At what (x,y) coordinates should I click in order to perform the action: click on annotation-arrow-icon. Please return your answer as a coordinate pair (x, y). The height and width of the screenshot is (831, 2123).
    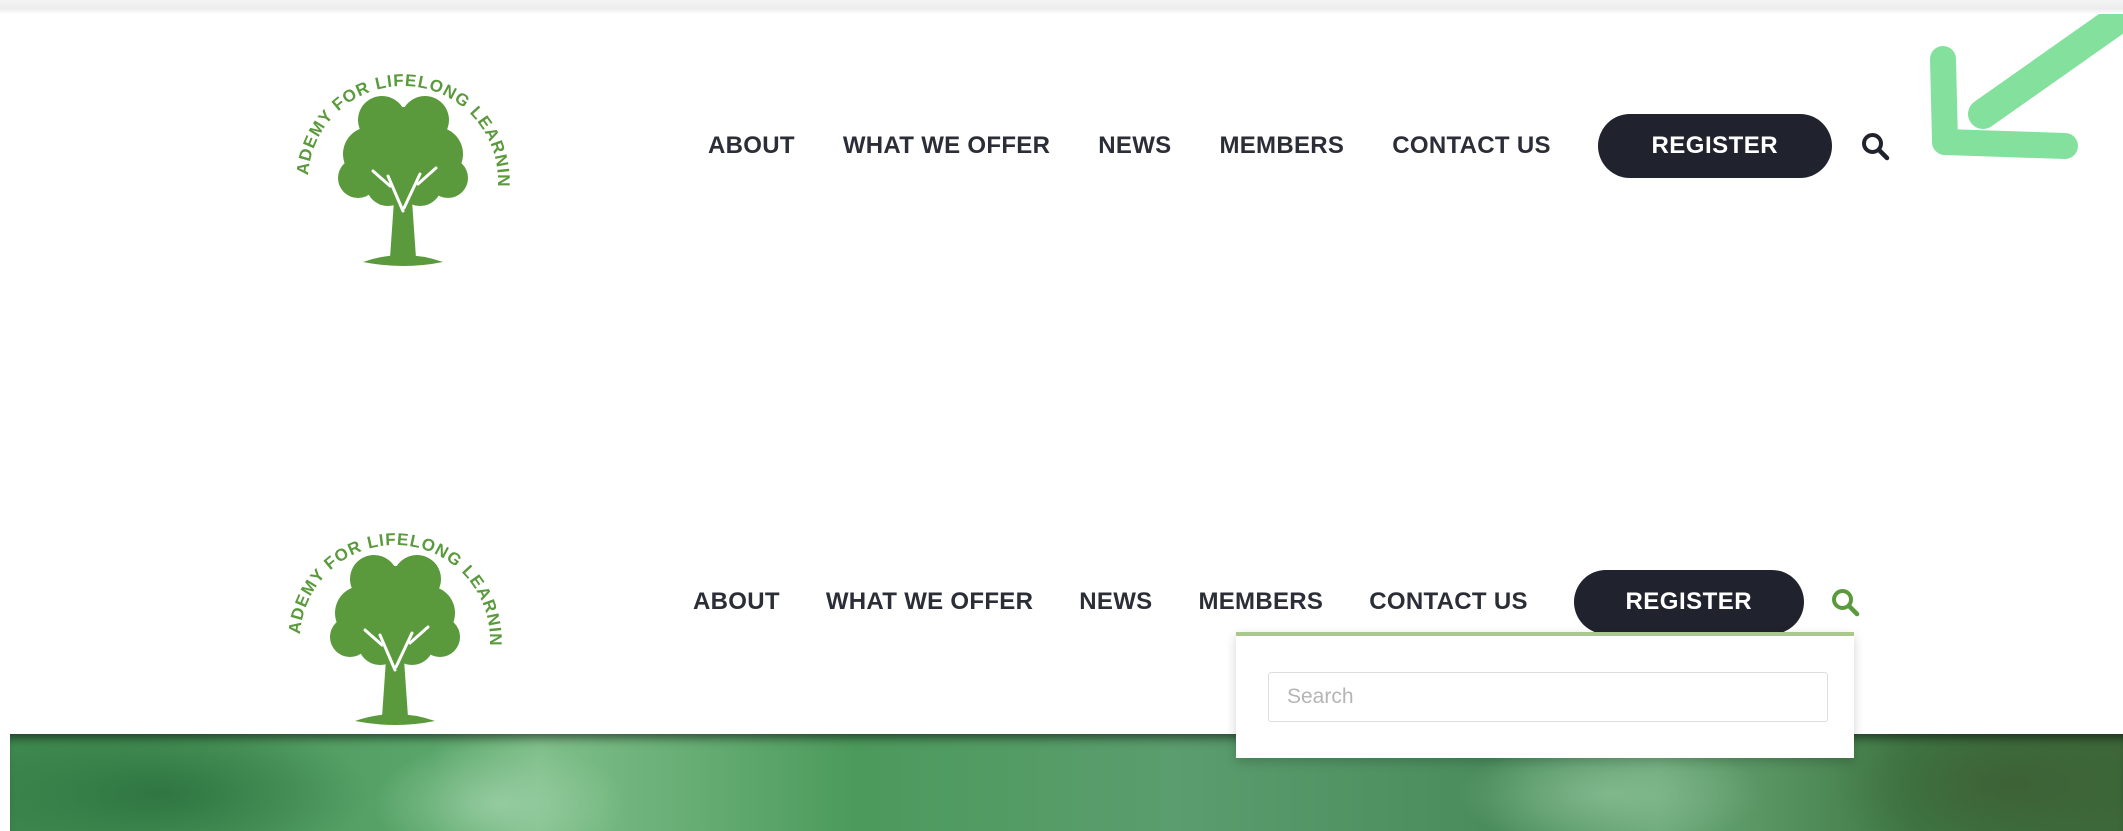
    Looking at the image, I should click on (2026, 86).